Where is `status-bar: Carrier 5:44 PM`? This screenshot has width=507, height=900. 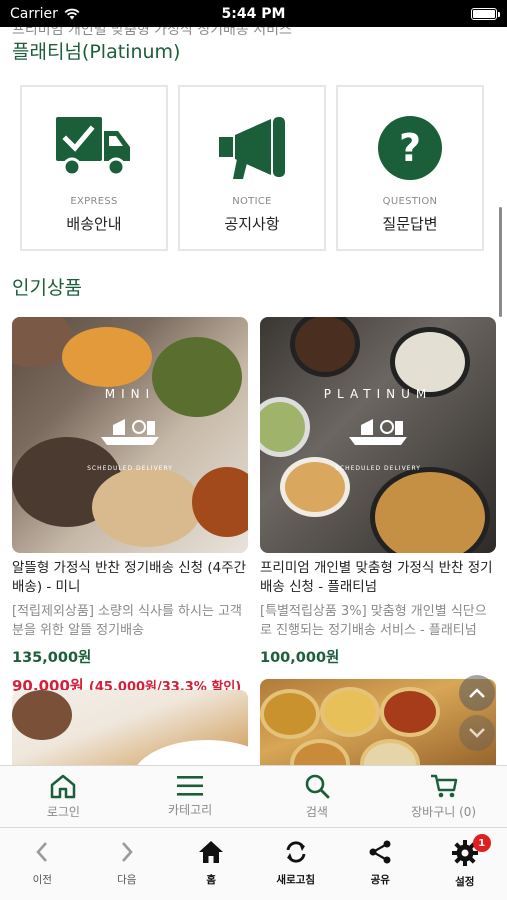
status-bar: Carrier 5:44 PM is located at coordinates (253, 13).